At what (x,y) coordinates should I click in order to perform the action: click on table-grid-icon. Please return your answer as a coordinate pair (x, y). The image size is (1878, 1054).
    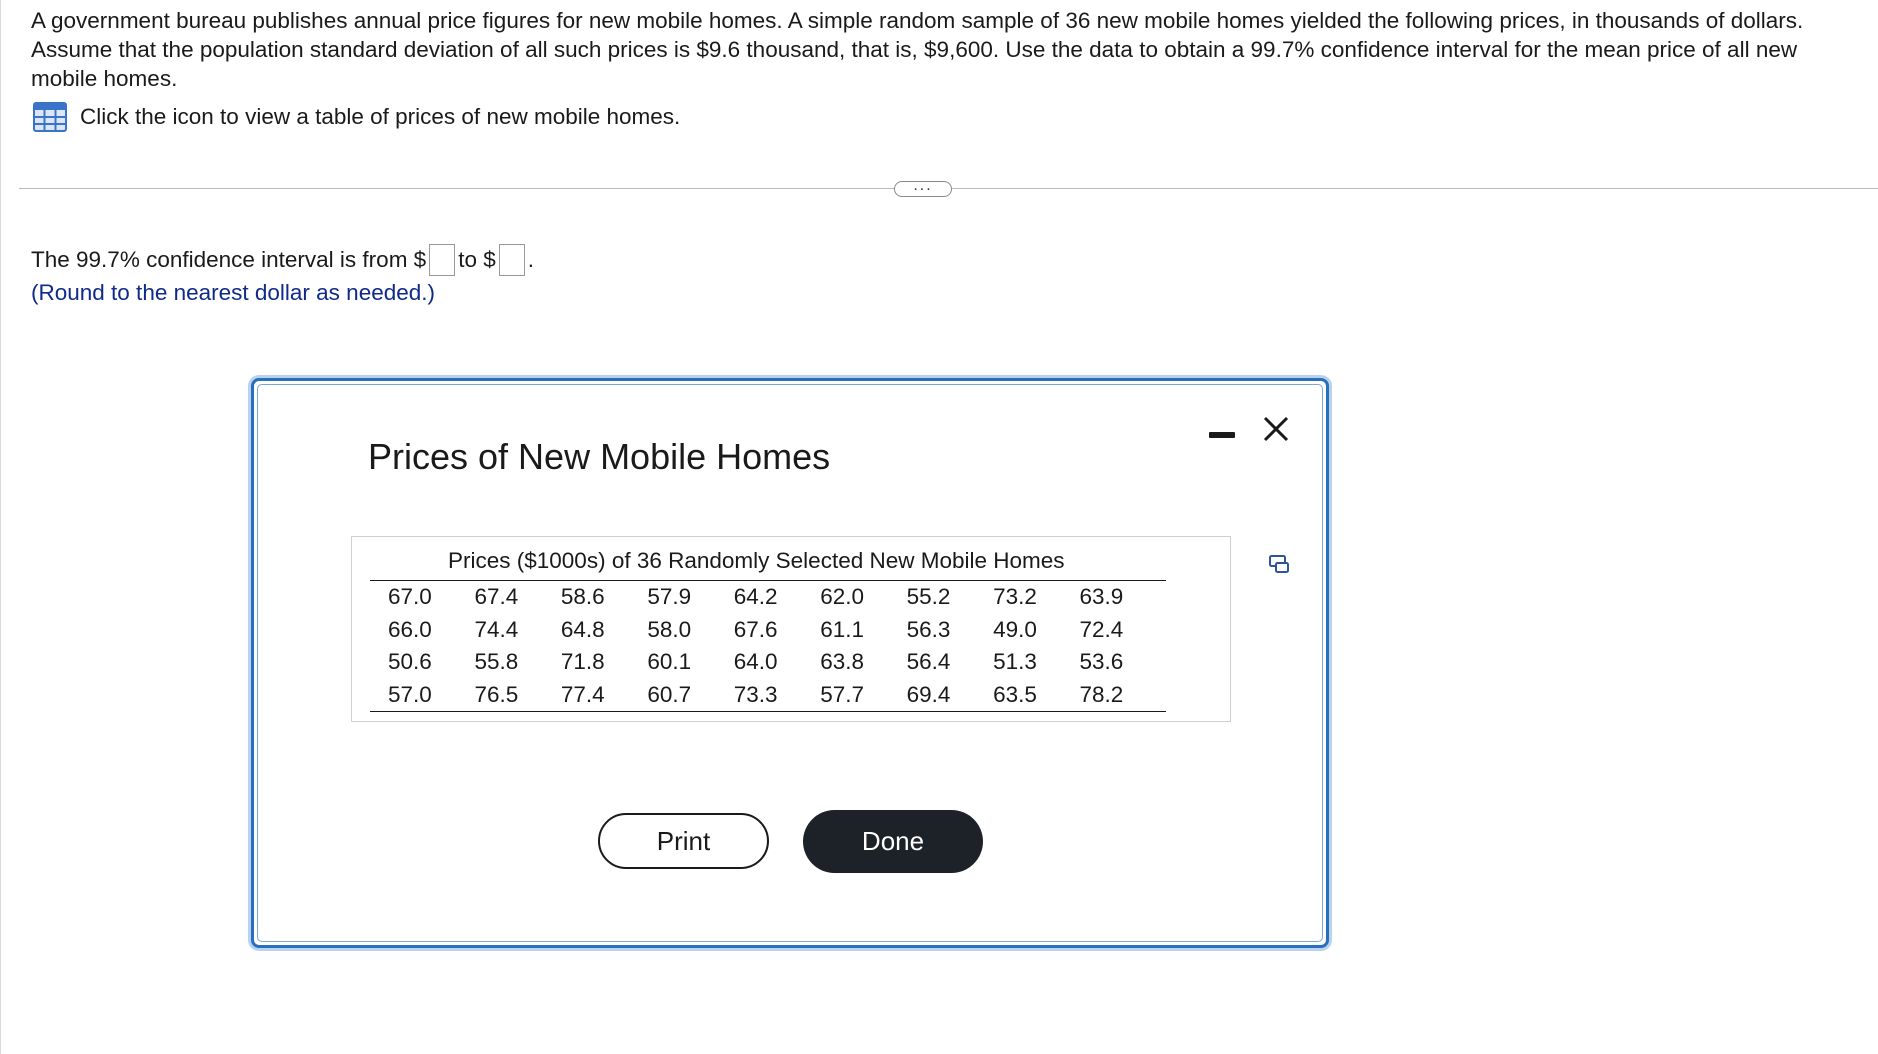
    Looking at the image, I should click on (50, 117).